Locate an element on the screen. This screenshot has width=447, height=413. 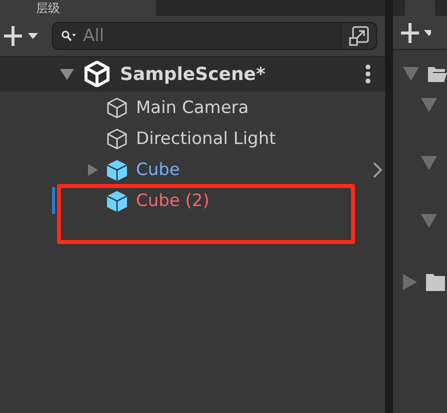
scene-row: SampleScene* is located at coordinates (192, 74).